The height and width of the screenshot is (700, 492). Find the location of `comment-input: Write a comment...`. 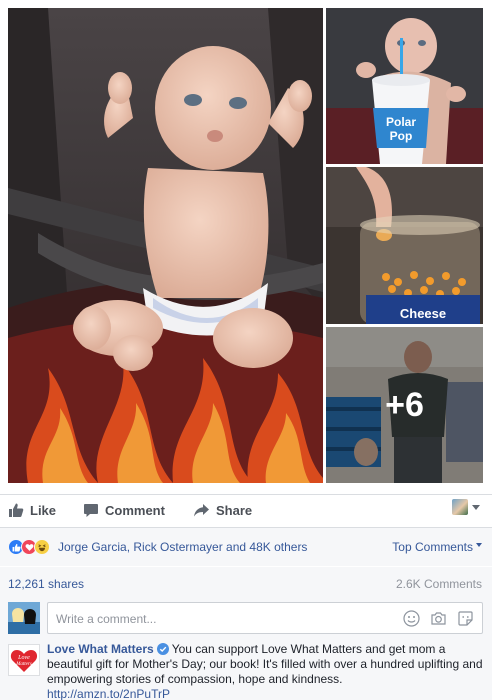

comment-input: Write a comment... is located at coordinates (265, 618).